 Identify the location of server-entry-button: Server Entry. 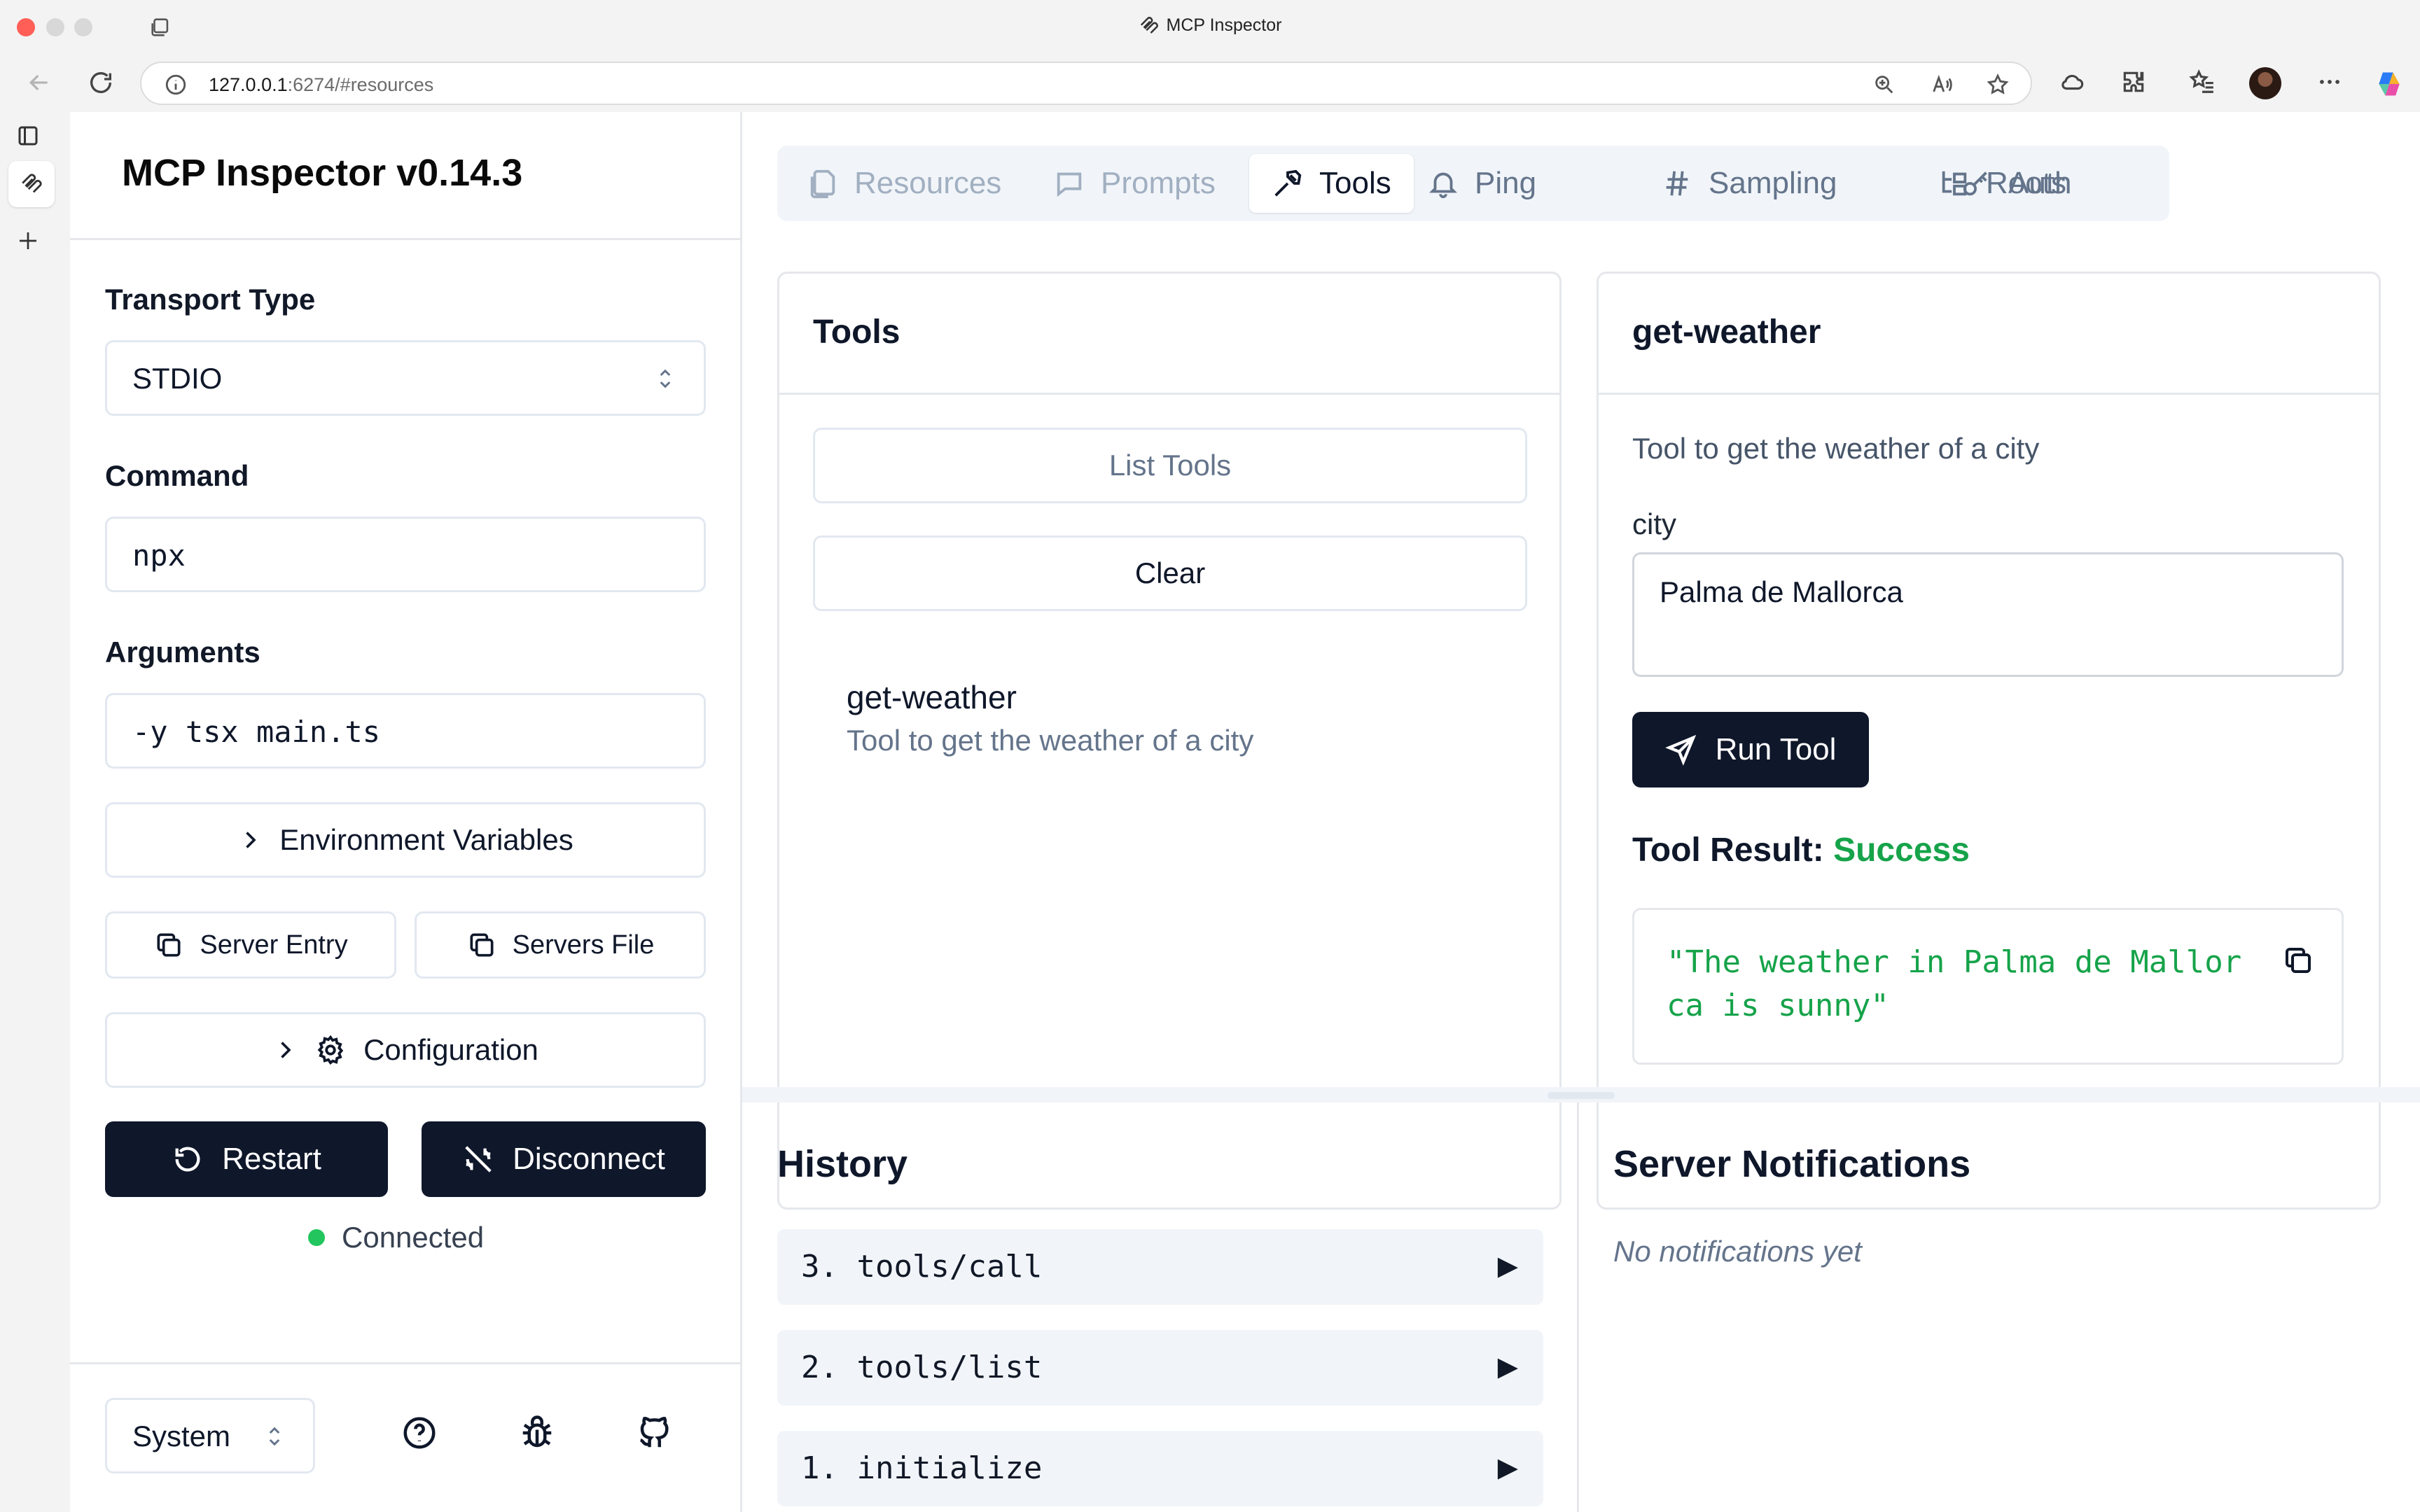
(250, 945).